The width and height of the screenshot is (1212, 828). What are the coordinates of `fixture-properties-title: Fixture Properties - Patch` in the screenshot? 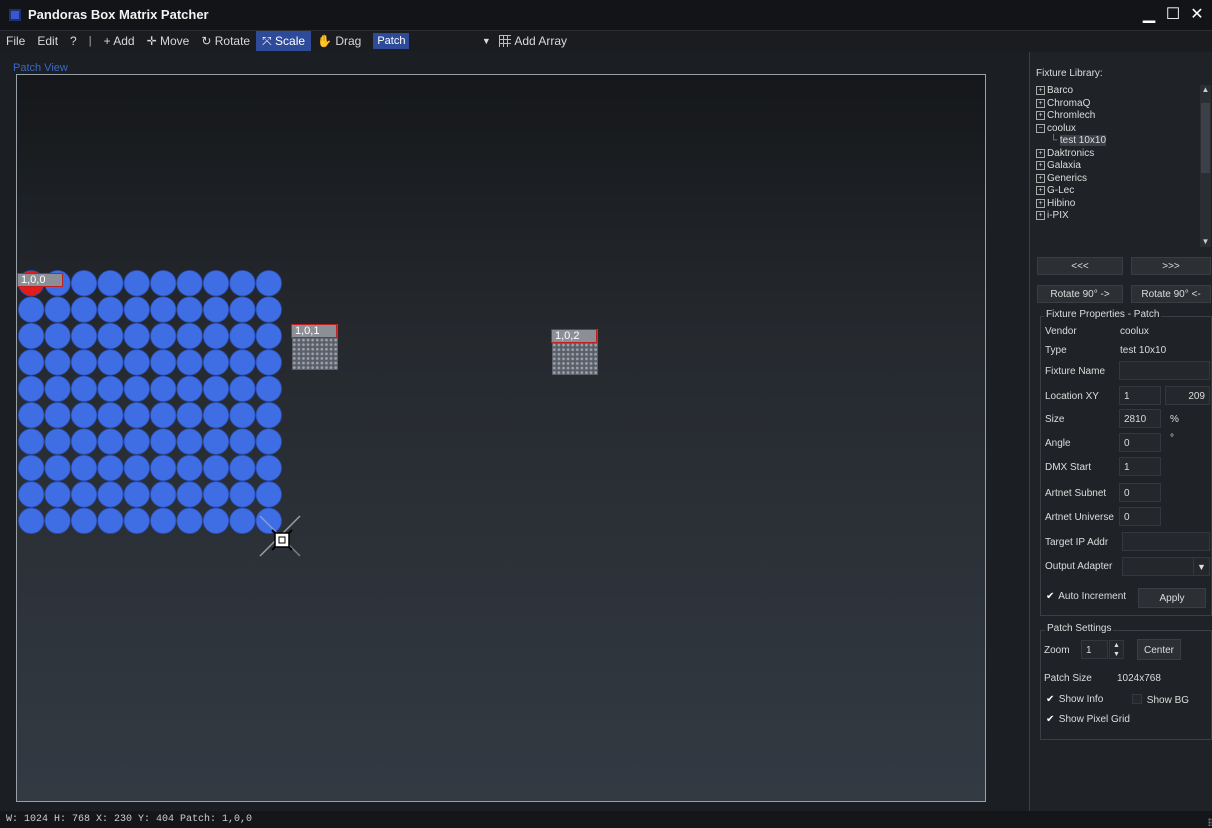 It's located at (1103, 314).